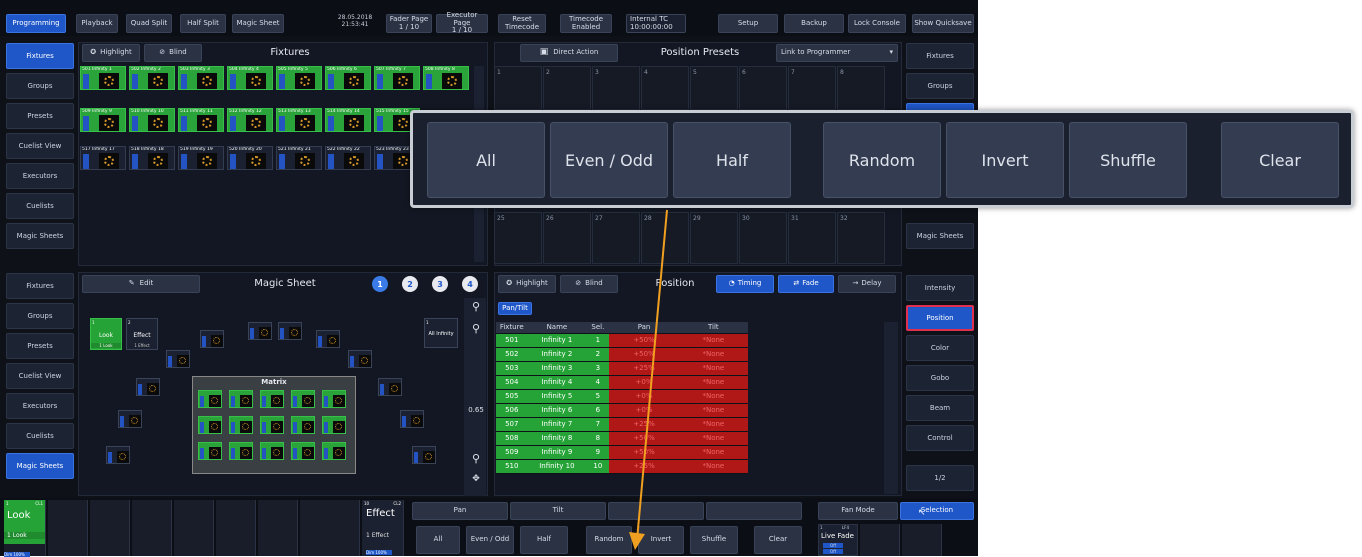 This screenshot has height=557, width=1362. Describe the element at coordinates (648, 379) in the screenshot. I see `annotation-arrow` at that location.